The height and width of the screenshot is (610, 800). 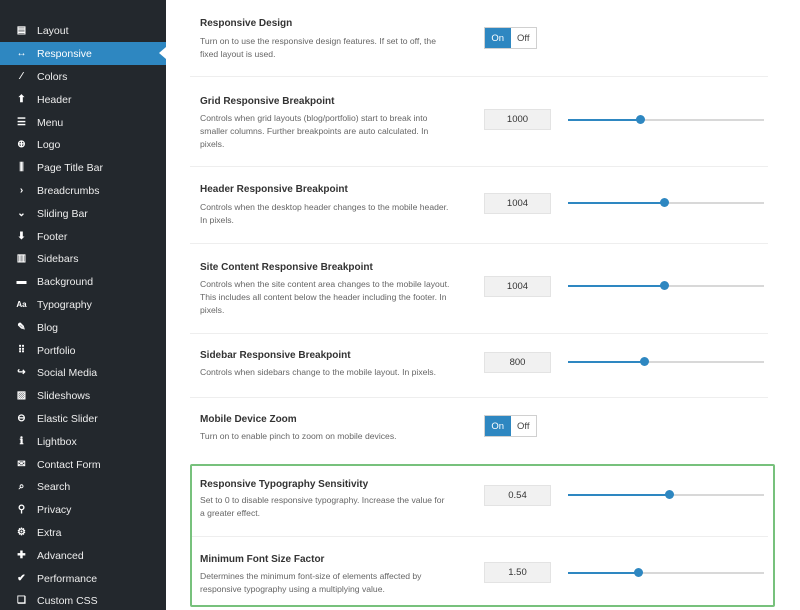 What do you see at coordinates (21, 99) in the screenshot?
I see `arrow-up-icon: ⬆` at bounding box center [21, 99].